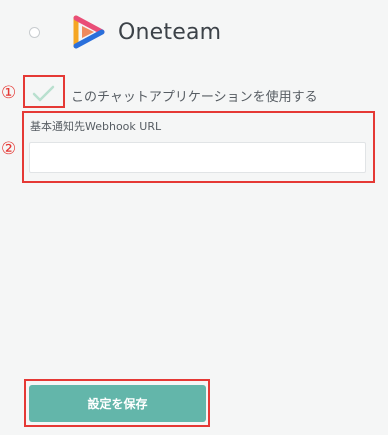 The height and width of the screenshot is (435, 388). Describe the element at coordinates (117, 403) in the screenshot. I see `save-settings-button: 設定を保存` at that location.